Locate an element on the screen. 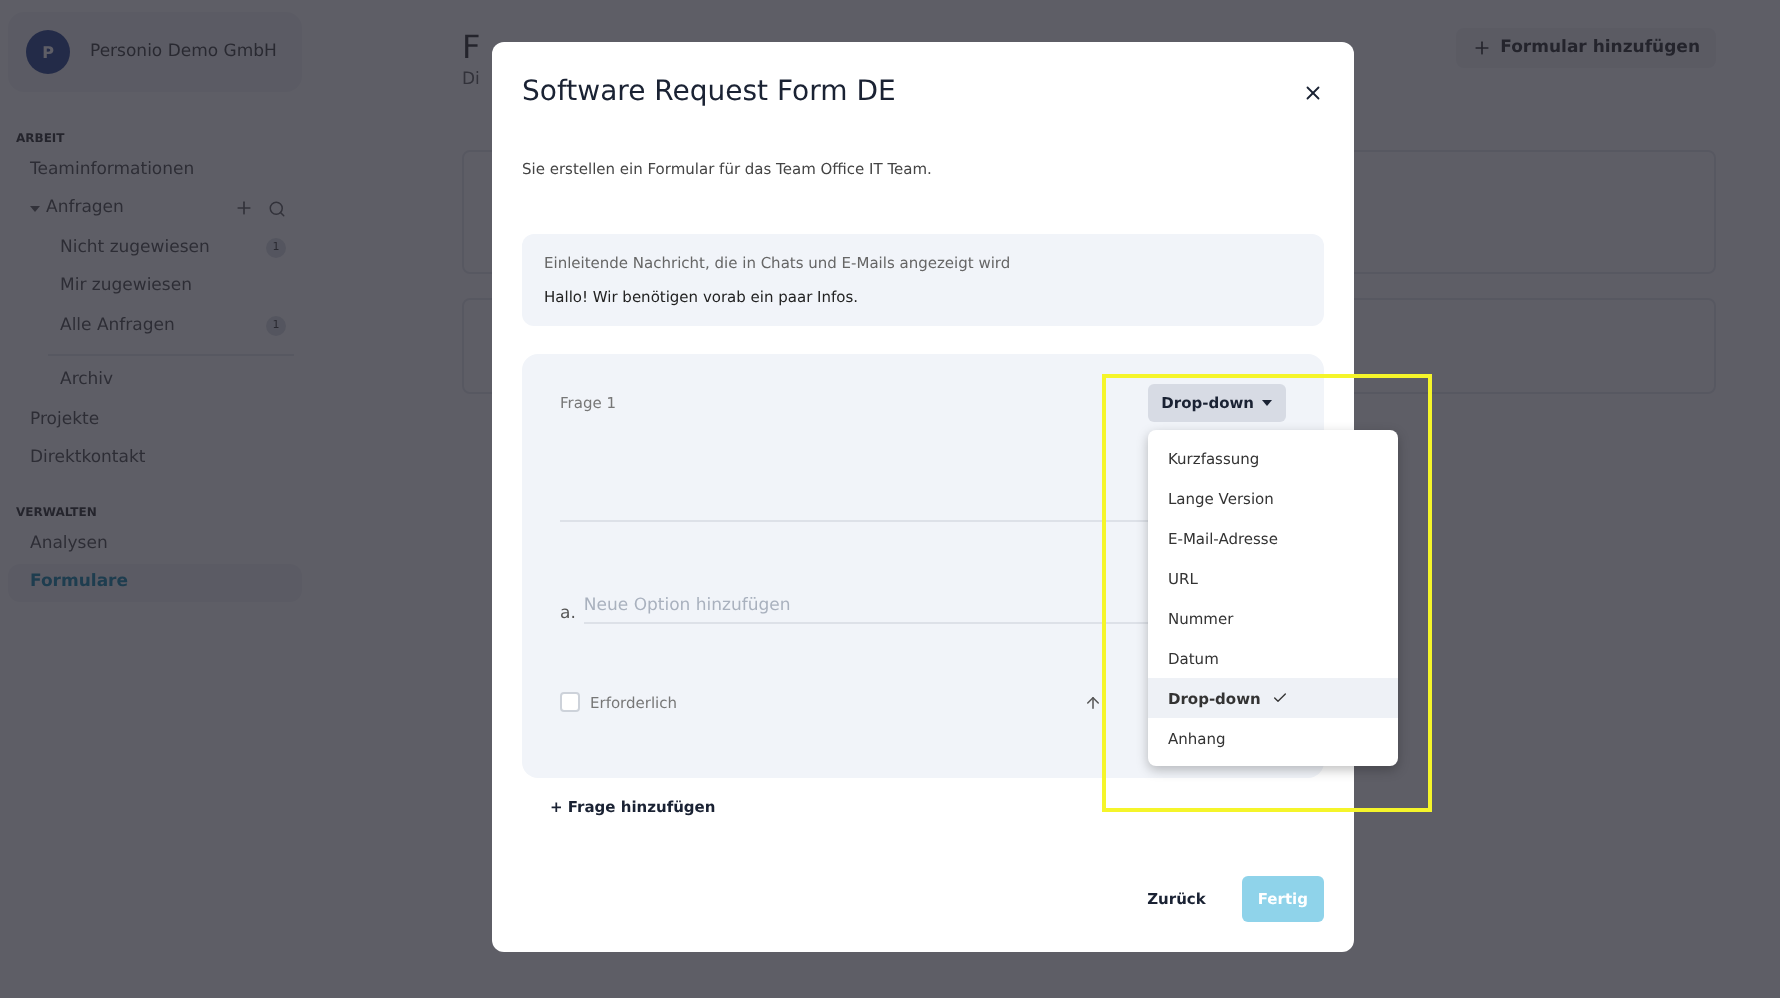  required-checkbox is located at coordinates (570, 702).